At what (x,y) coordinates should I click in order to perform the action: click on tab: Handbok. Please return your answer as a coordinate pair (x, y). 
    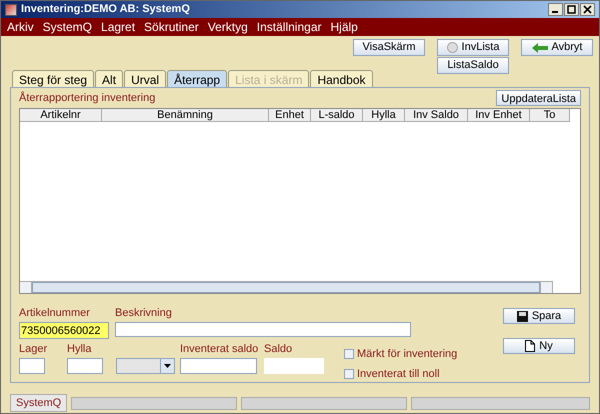
    Looking at the image, I should click on (341, 78).